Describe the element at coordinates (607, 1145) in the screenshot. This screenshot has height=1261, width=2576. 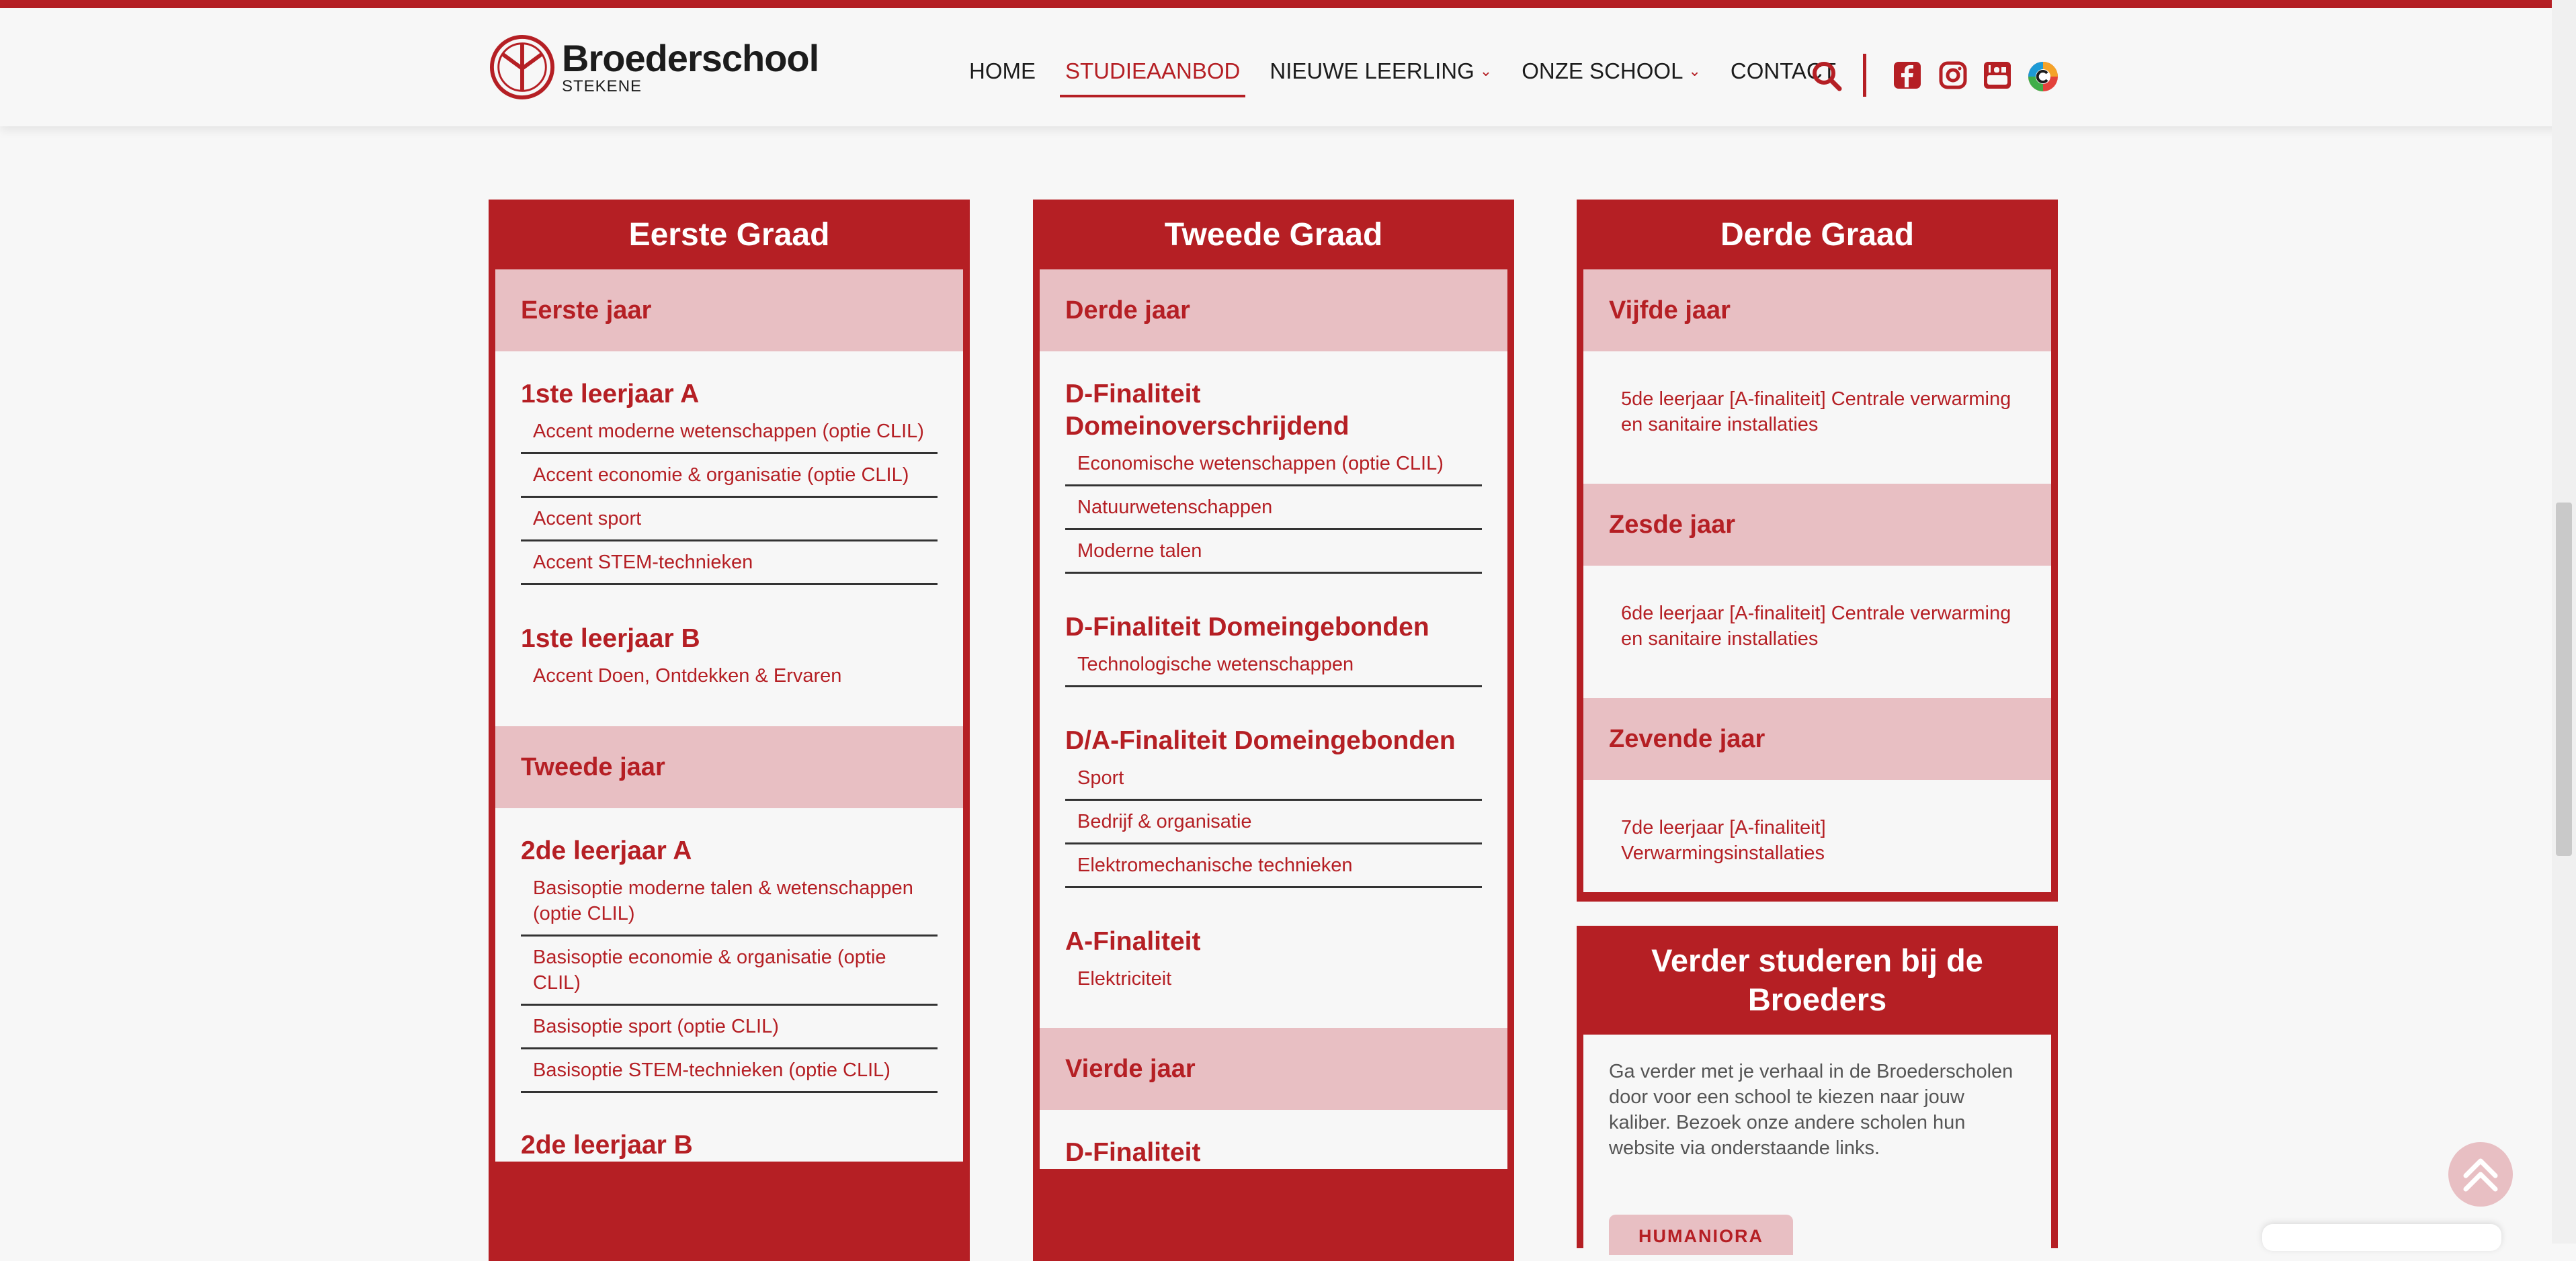
I see `group-title: 2de leerjaar B` at that location.